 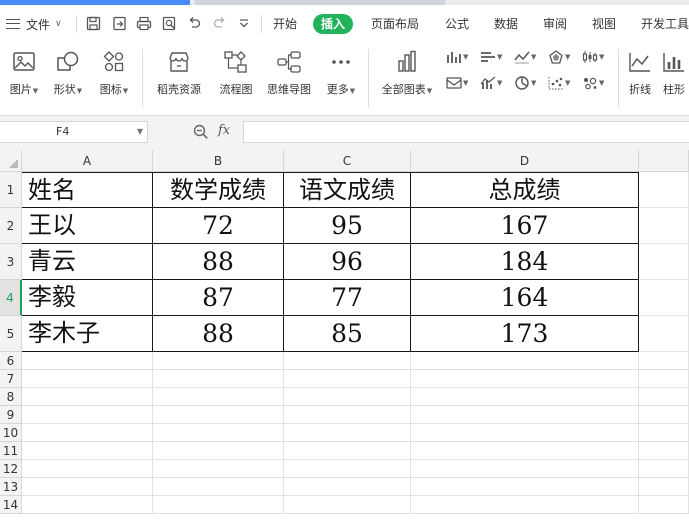 What do you see at coordinates (11, 397) in the screenshot?
I see `row-header: 8` at bounding box center [11, 397].